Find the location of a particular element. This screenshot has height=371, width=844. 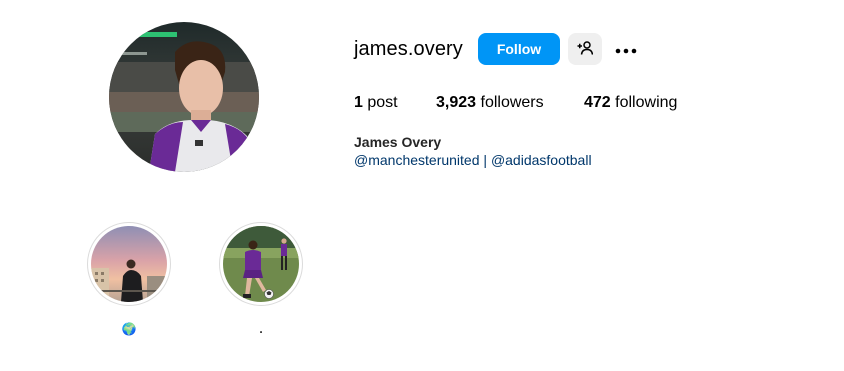

more-options-button is located at coordinates (626, 49).